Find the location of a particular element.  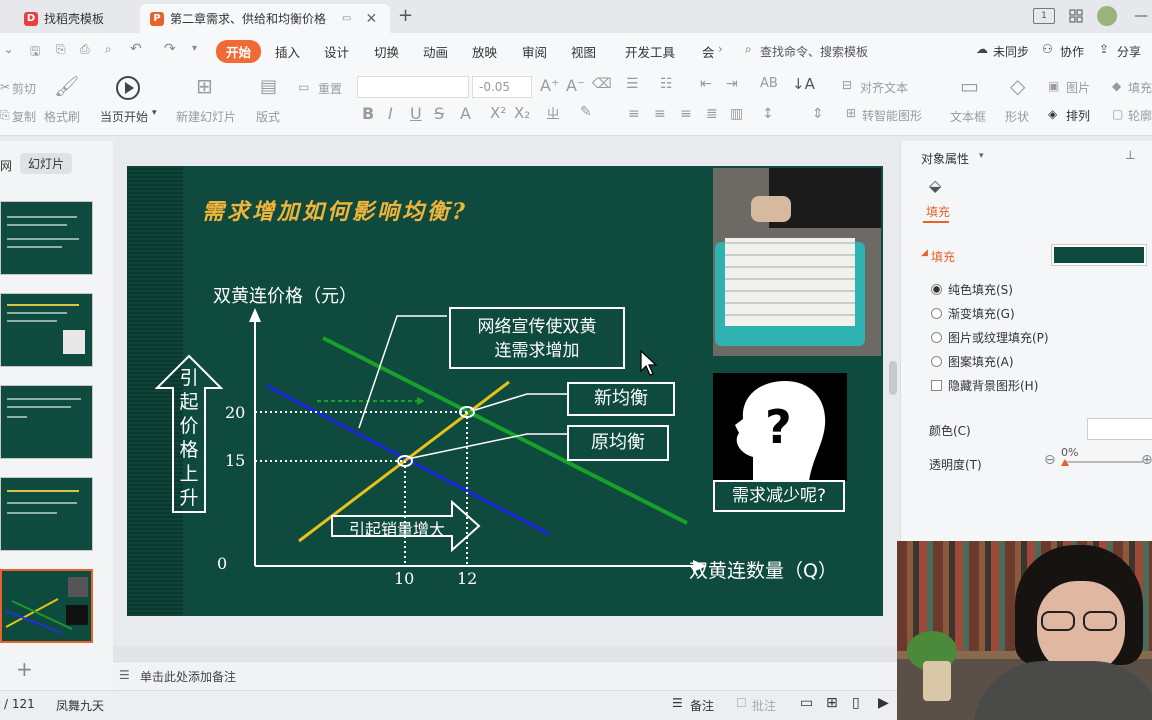

section-fill: 填充 is located at coordinates (943, 256).